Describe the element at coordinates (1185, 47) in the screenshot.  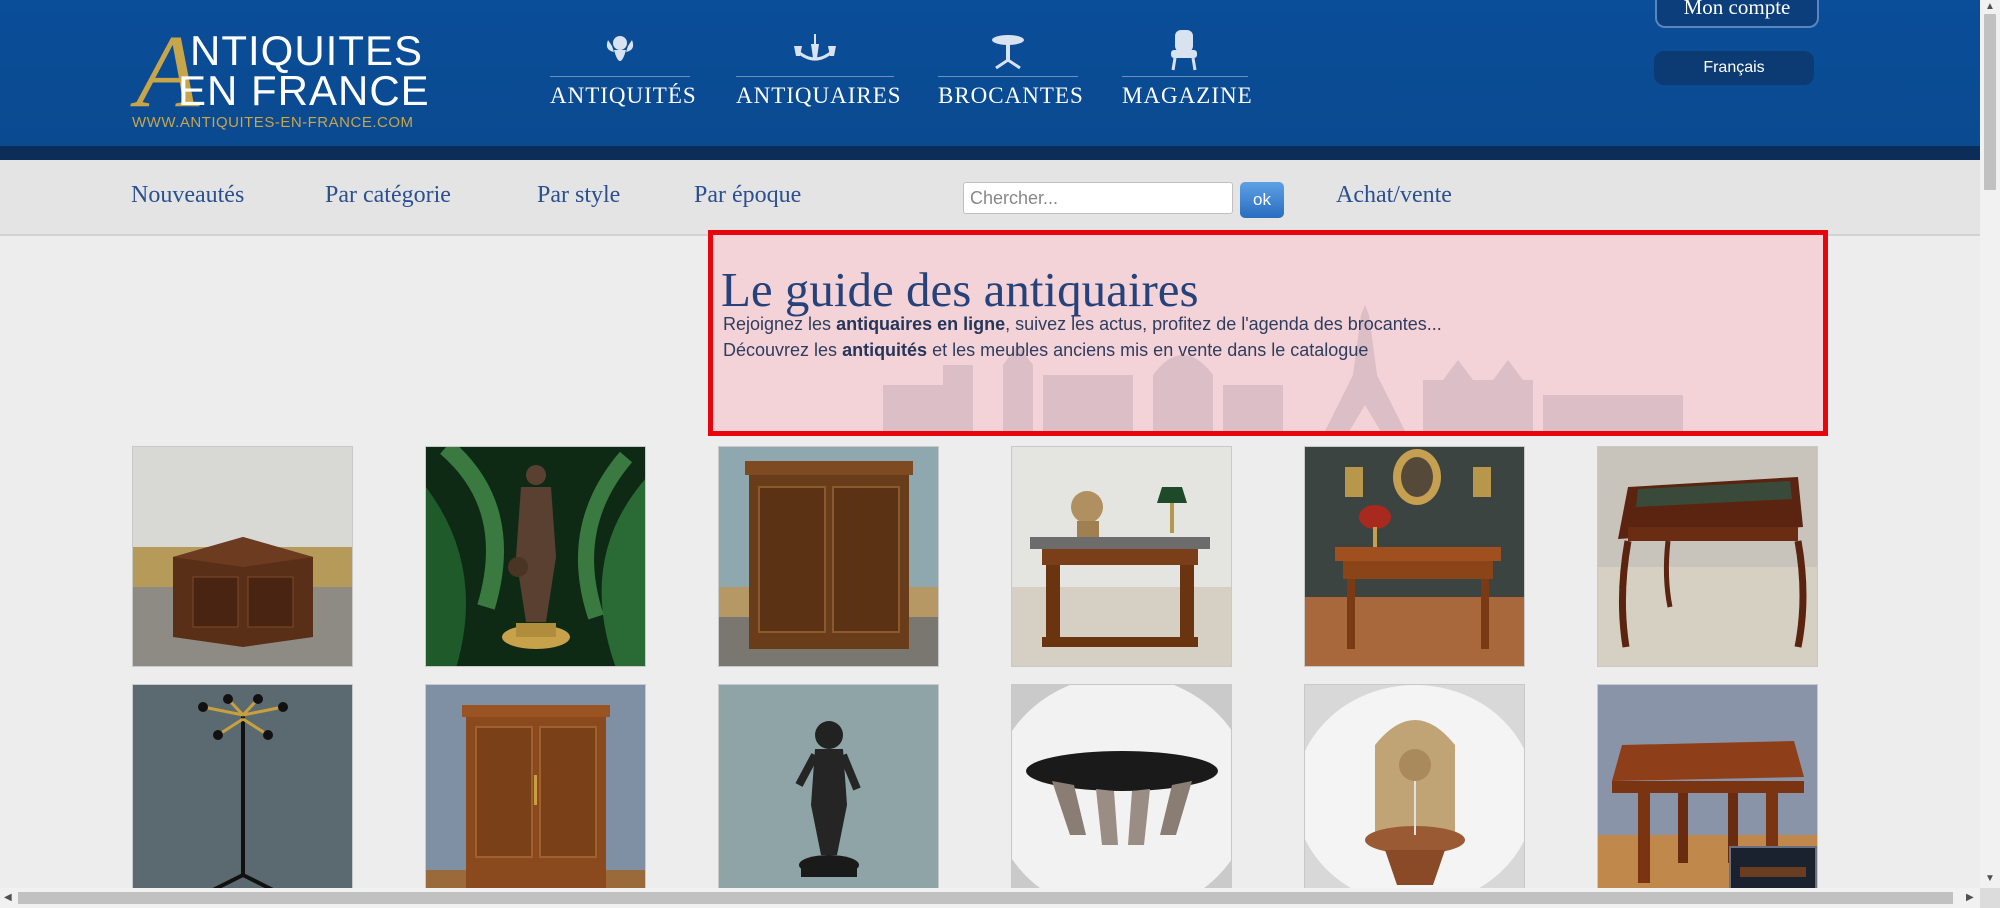
I see `armchair-icon` at that location.